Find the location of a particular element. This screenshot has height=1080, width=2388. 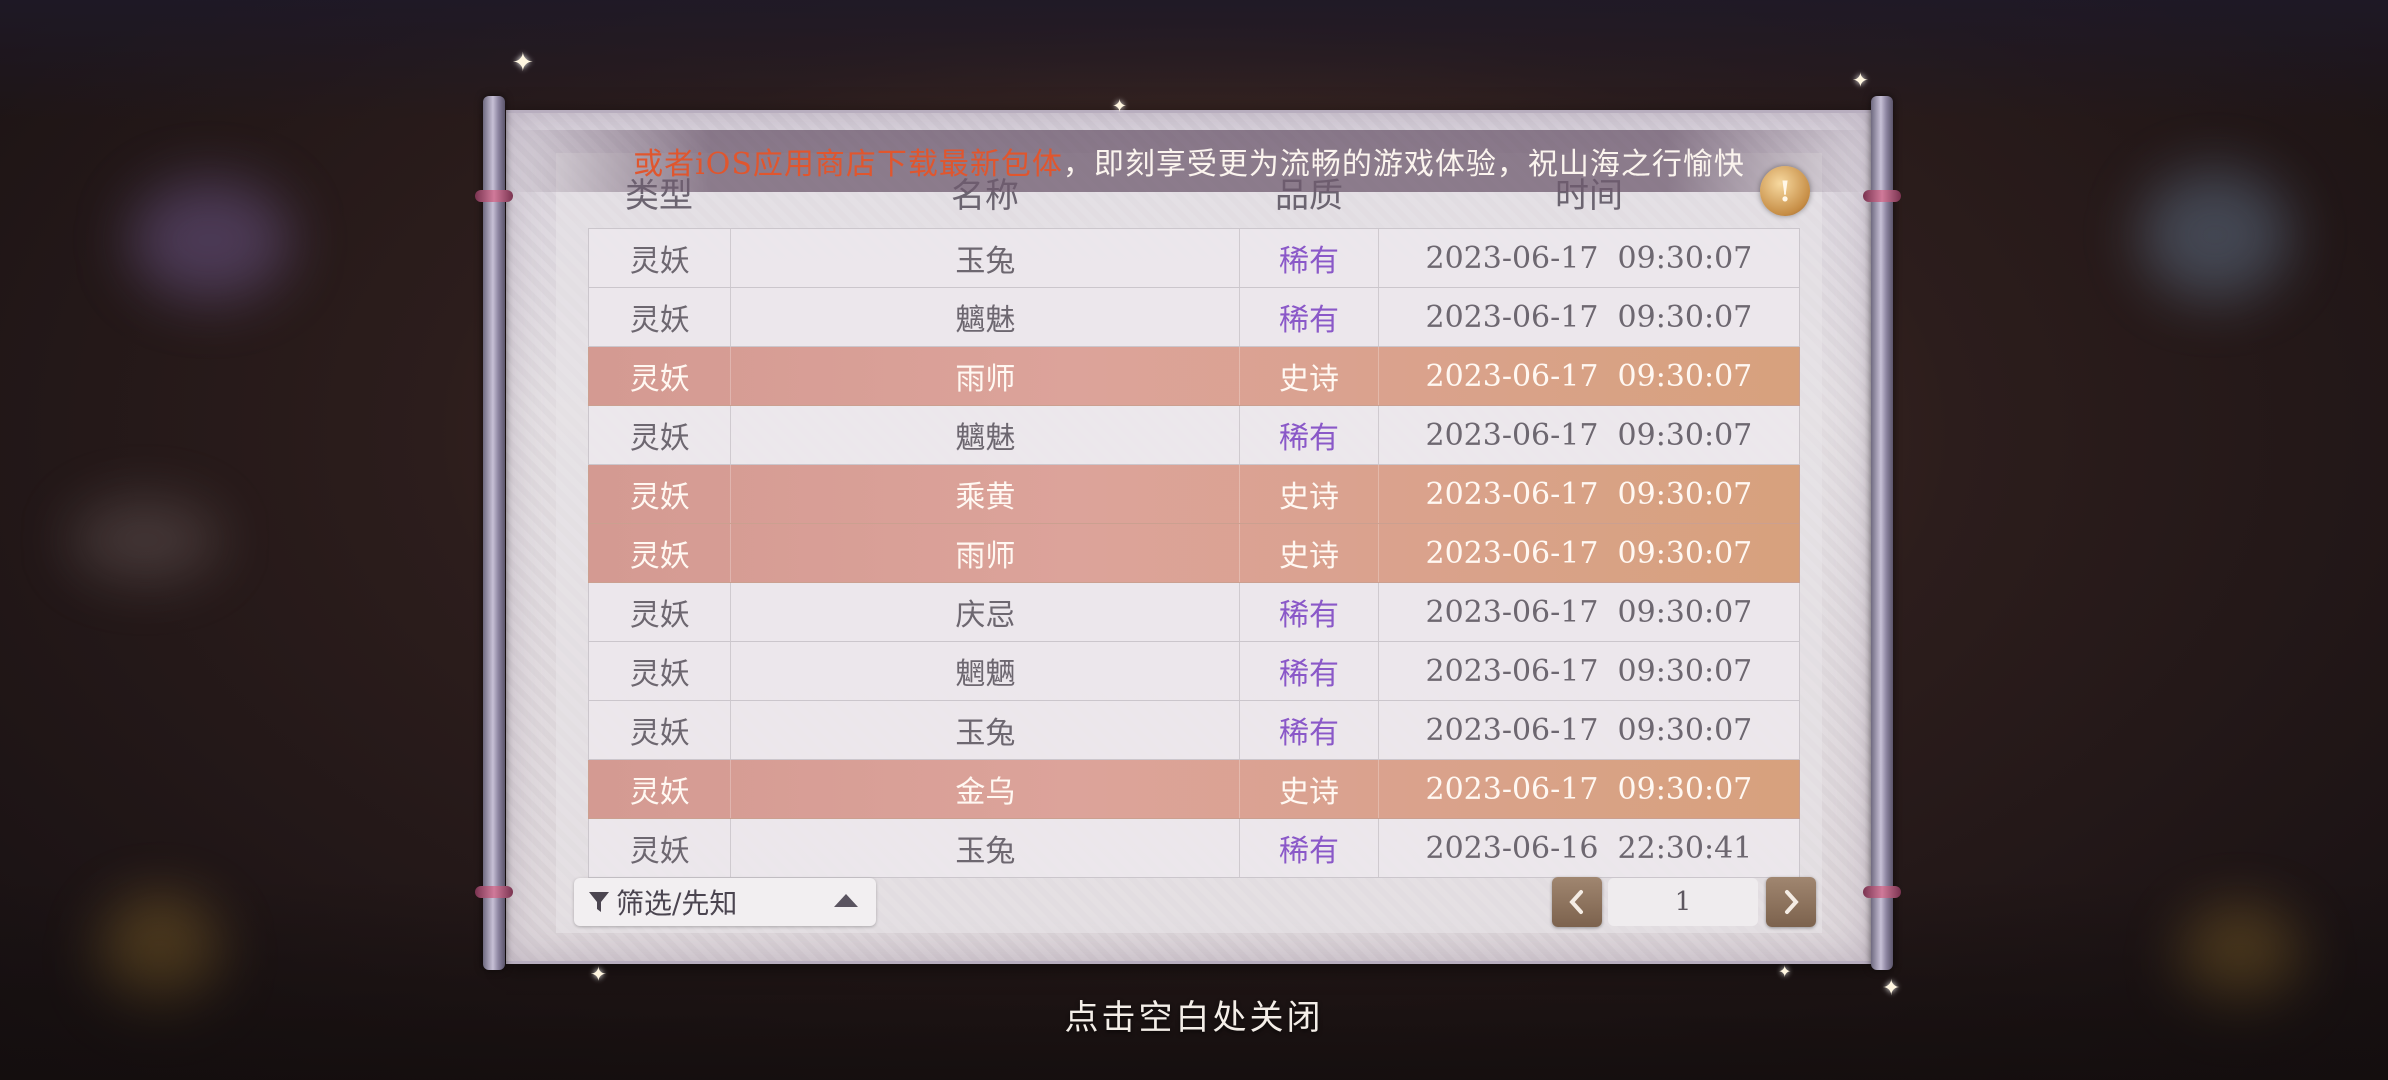

info-button: ! is located at coordinates (1785, 191).